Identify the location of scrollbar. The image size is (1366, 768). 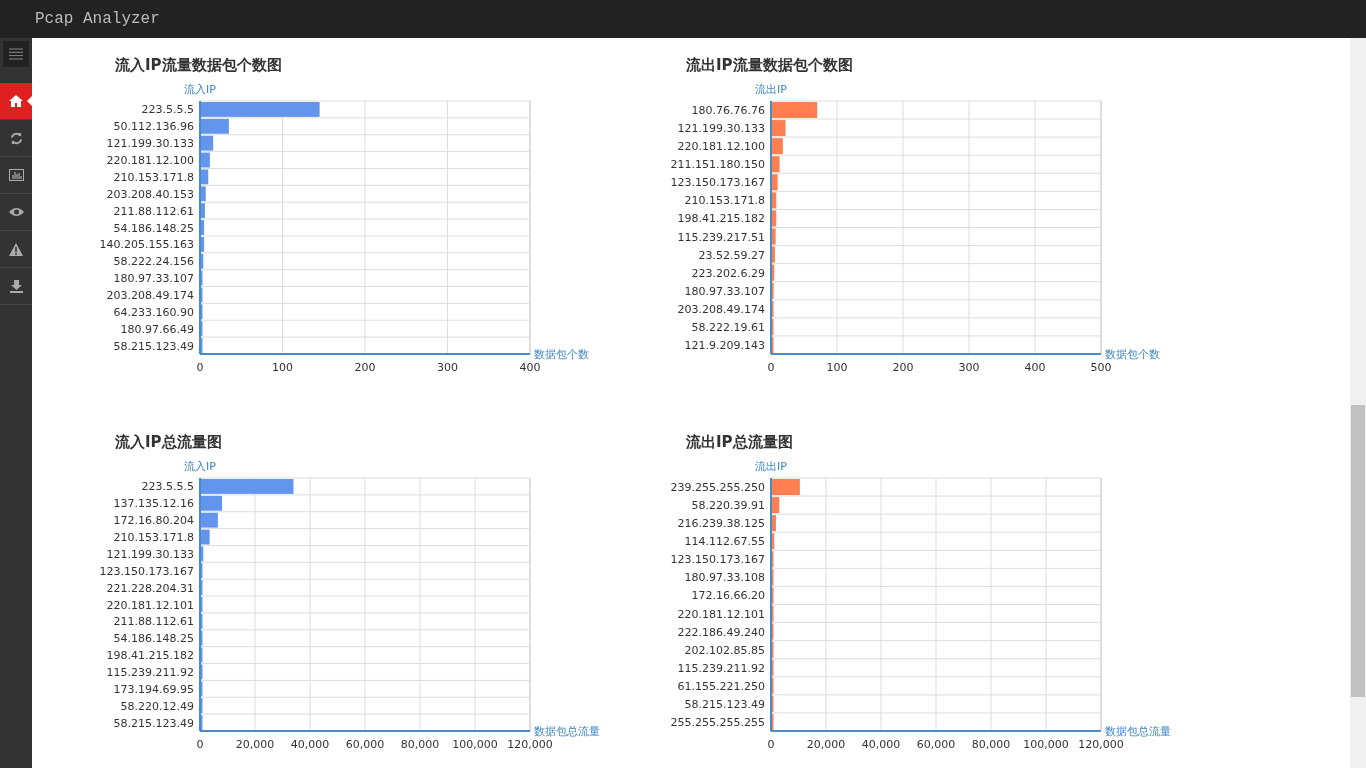
(1358, 403).